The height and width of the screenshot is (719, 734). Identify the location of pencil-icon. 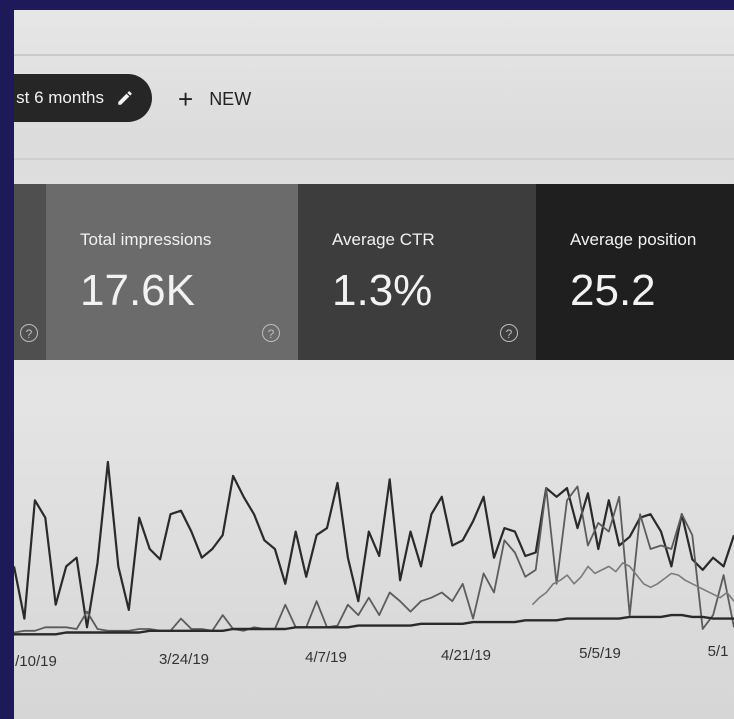
(125, 98).